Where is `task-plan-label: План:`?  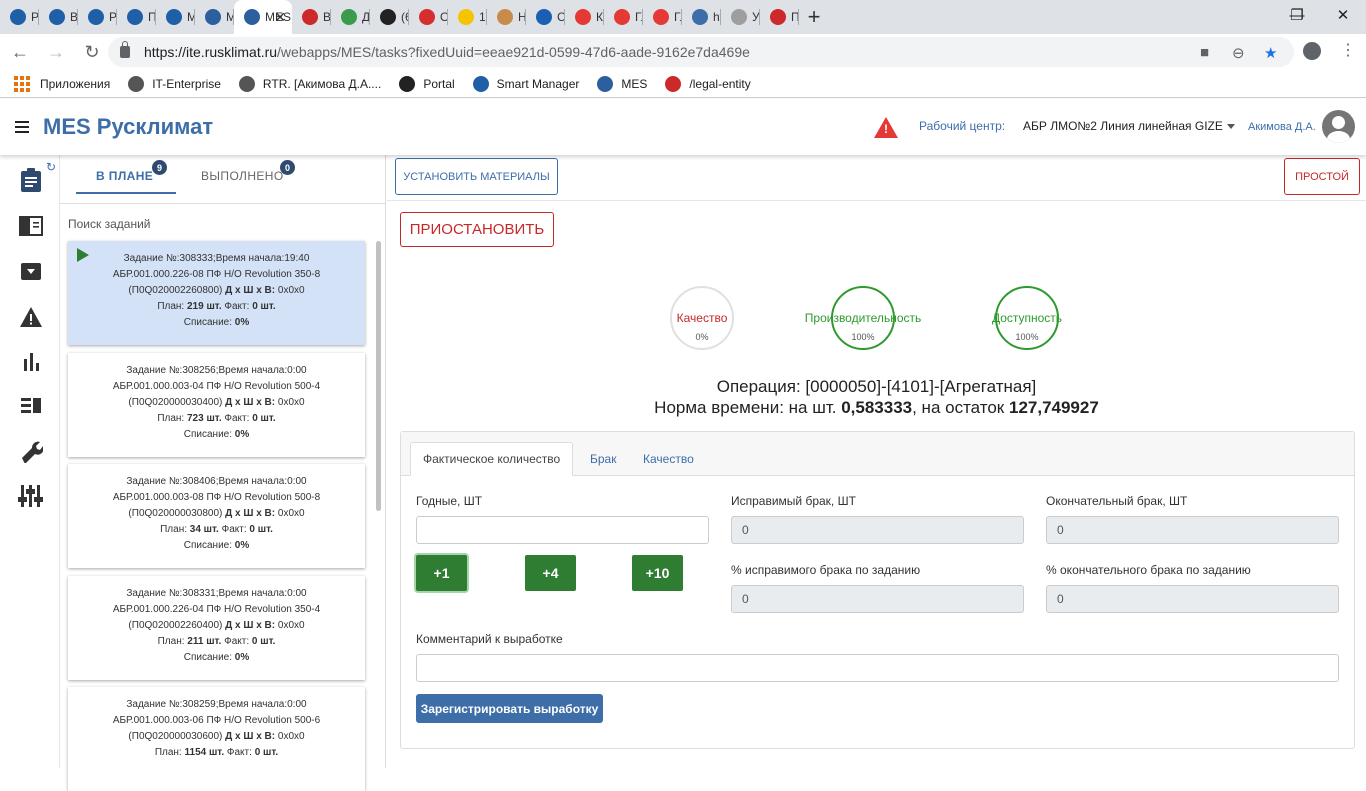
task-plan-label: План: is located at coordinates (171, 418).